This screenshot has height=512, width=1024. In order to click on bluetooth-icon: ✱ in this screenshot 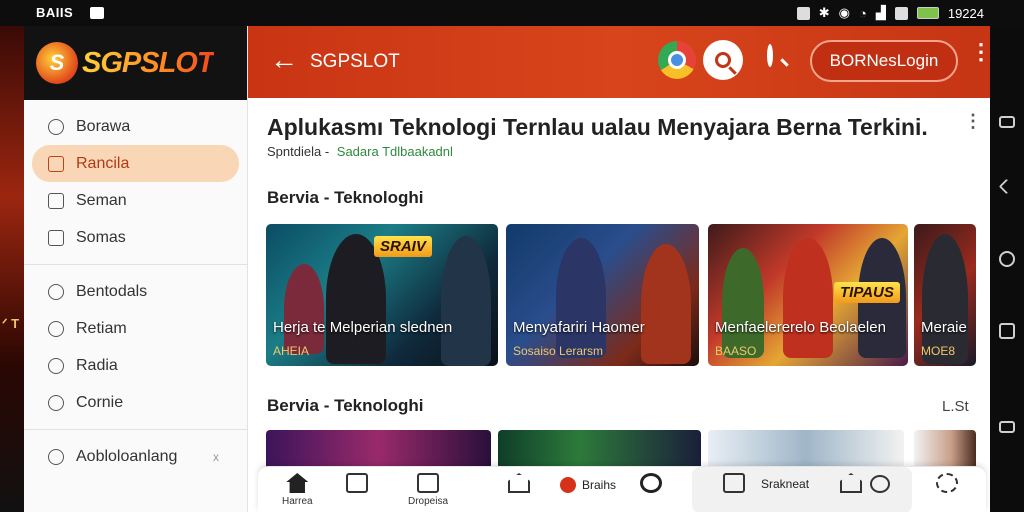, I will do `click(824, 12)`.